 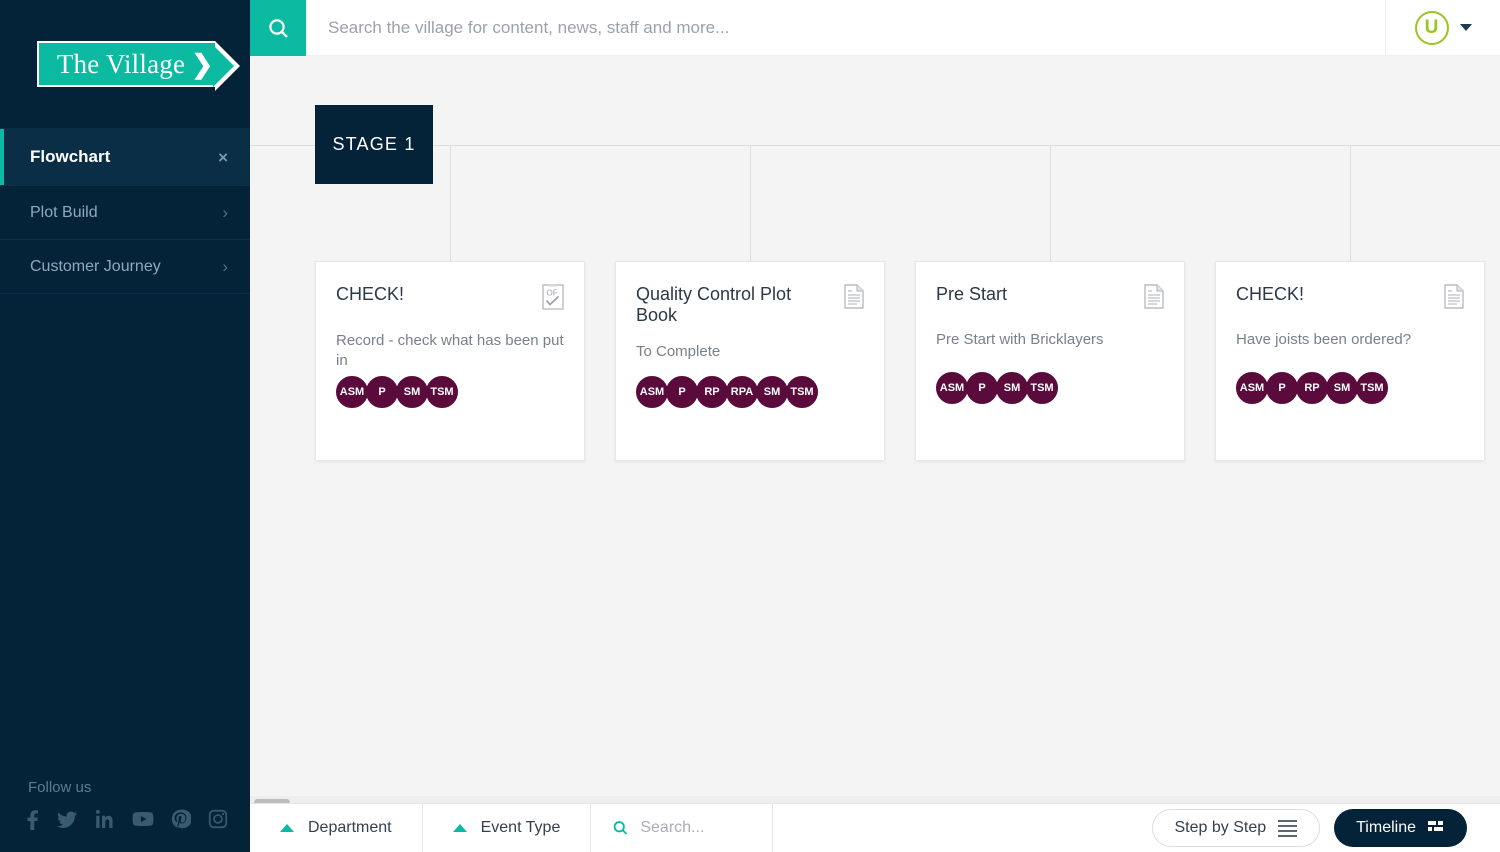 I want to click on button-label: Timeline, so click(x=1386, y=827).